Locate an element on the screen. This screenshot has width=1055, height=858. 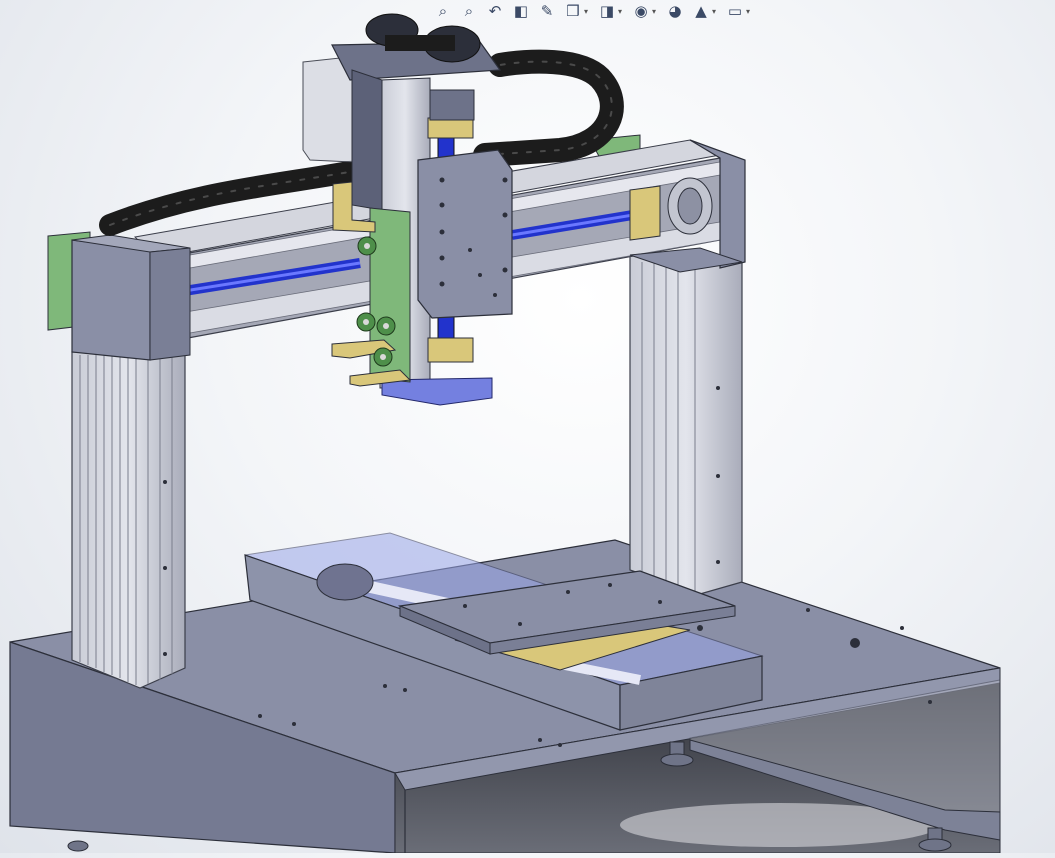
zoom-to-fit-icon: ⌕ is located at coordinates (443, 11).